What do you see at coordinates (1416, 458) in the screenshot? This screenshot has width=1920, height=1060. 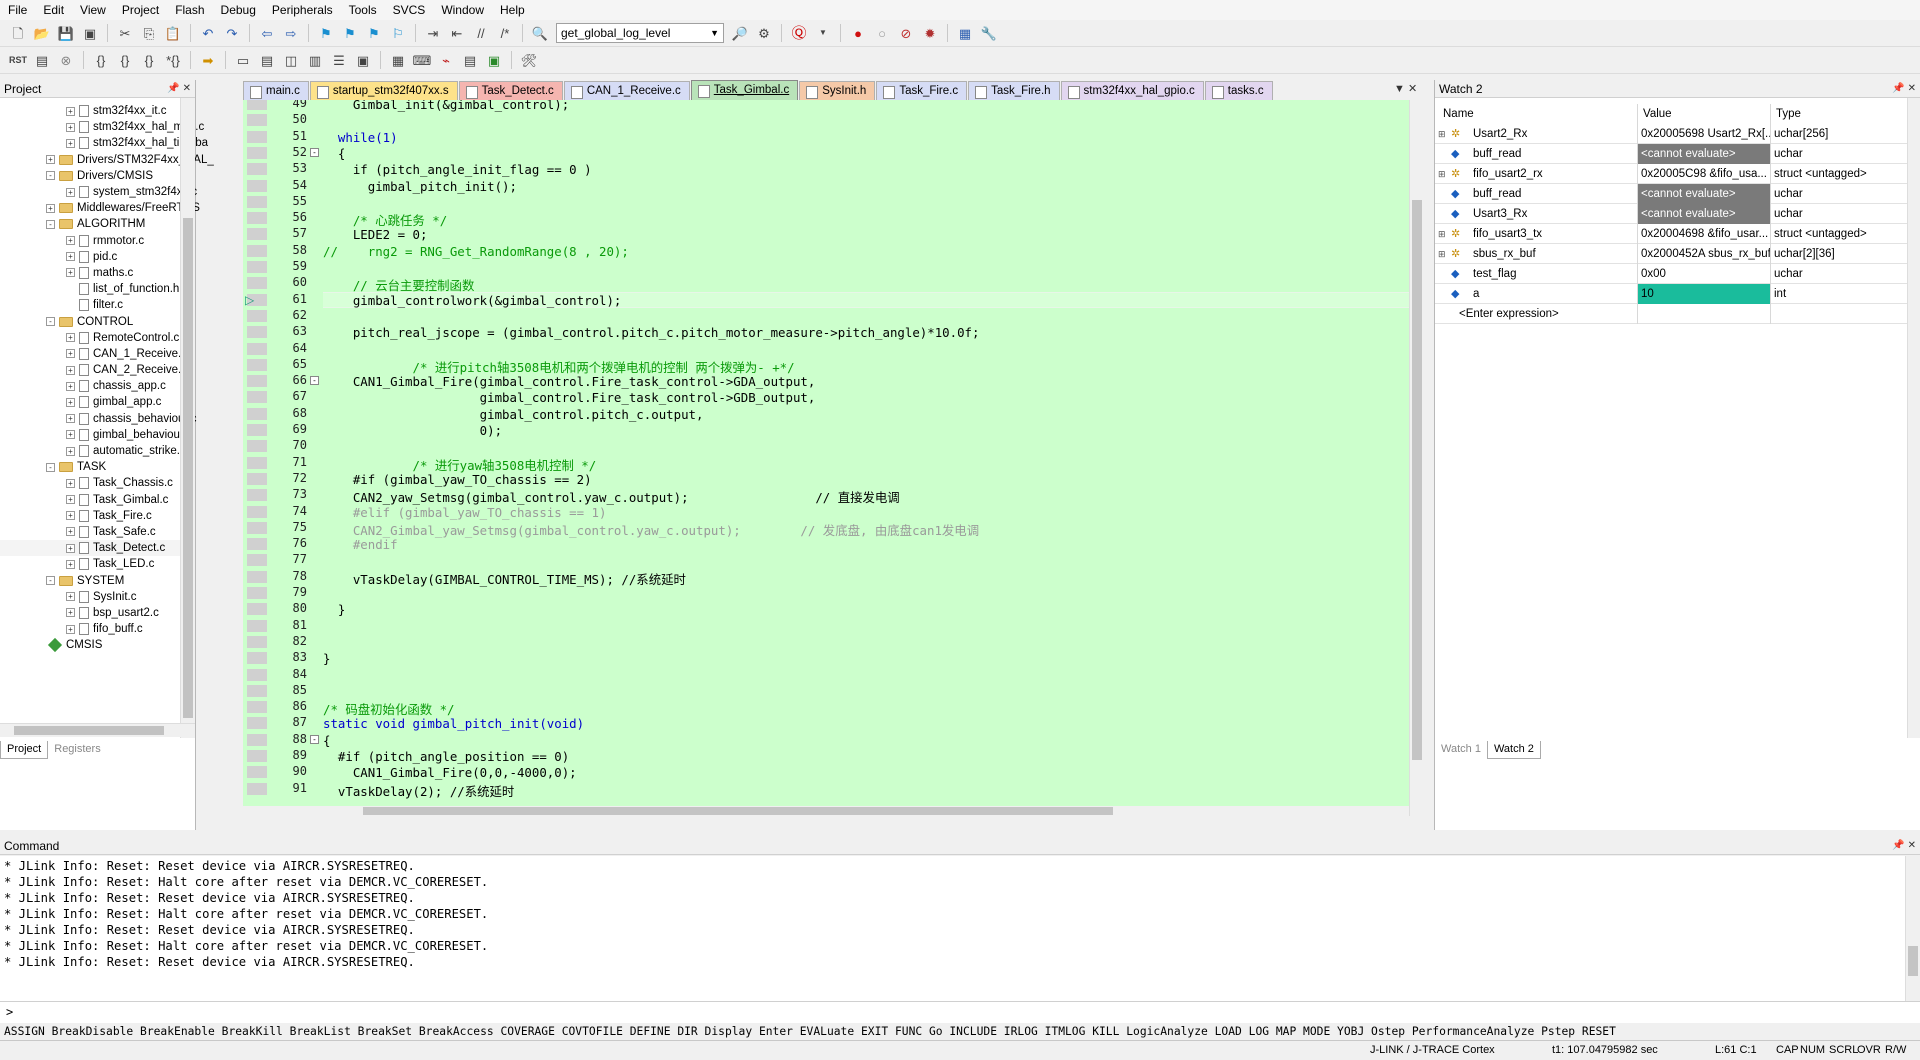 I see `editor-vscrollbar` at bounding box center [1416, 458].